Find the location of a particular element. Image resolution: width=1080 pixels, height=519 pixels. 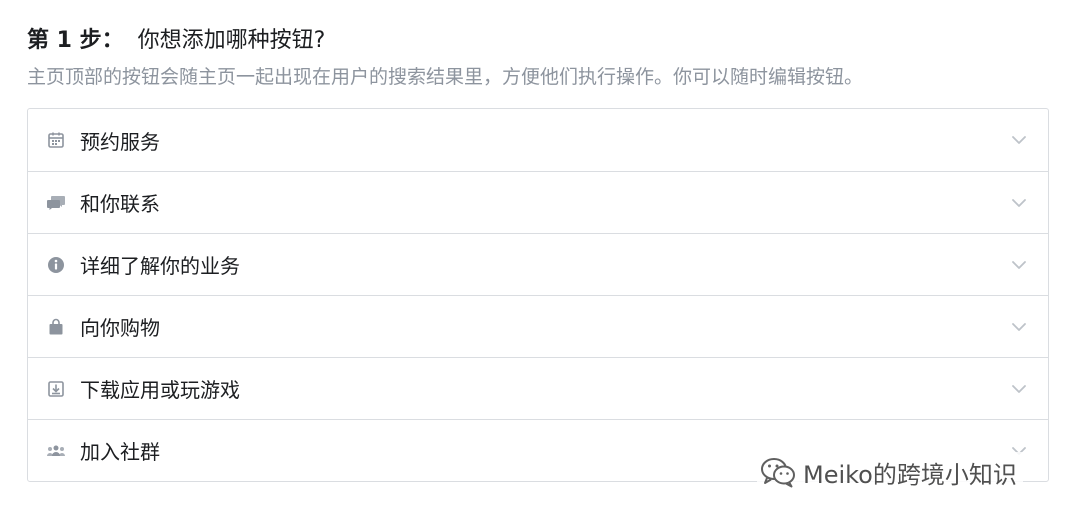

option-contact-you: 和你联系 is located at coordinates (538, 202).